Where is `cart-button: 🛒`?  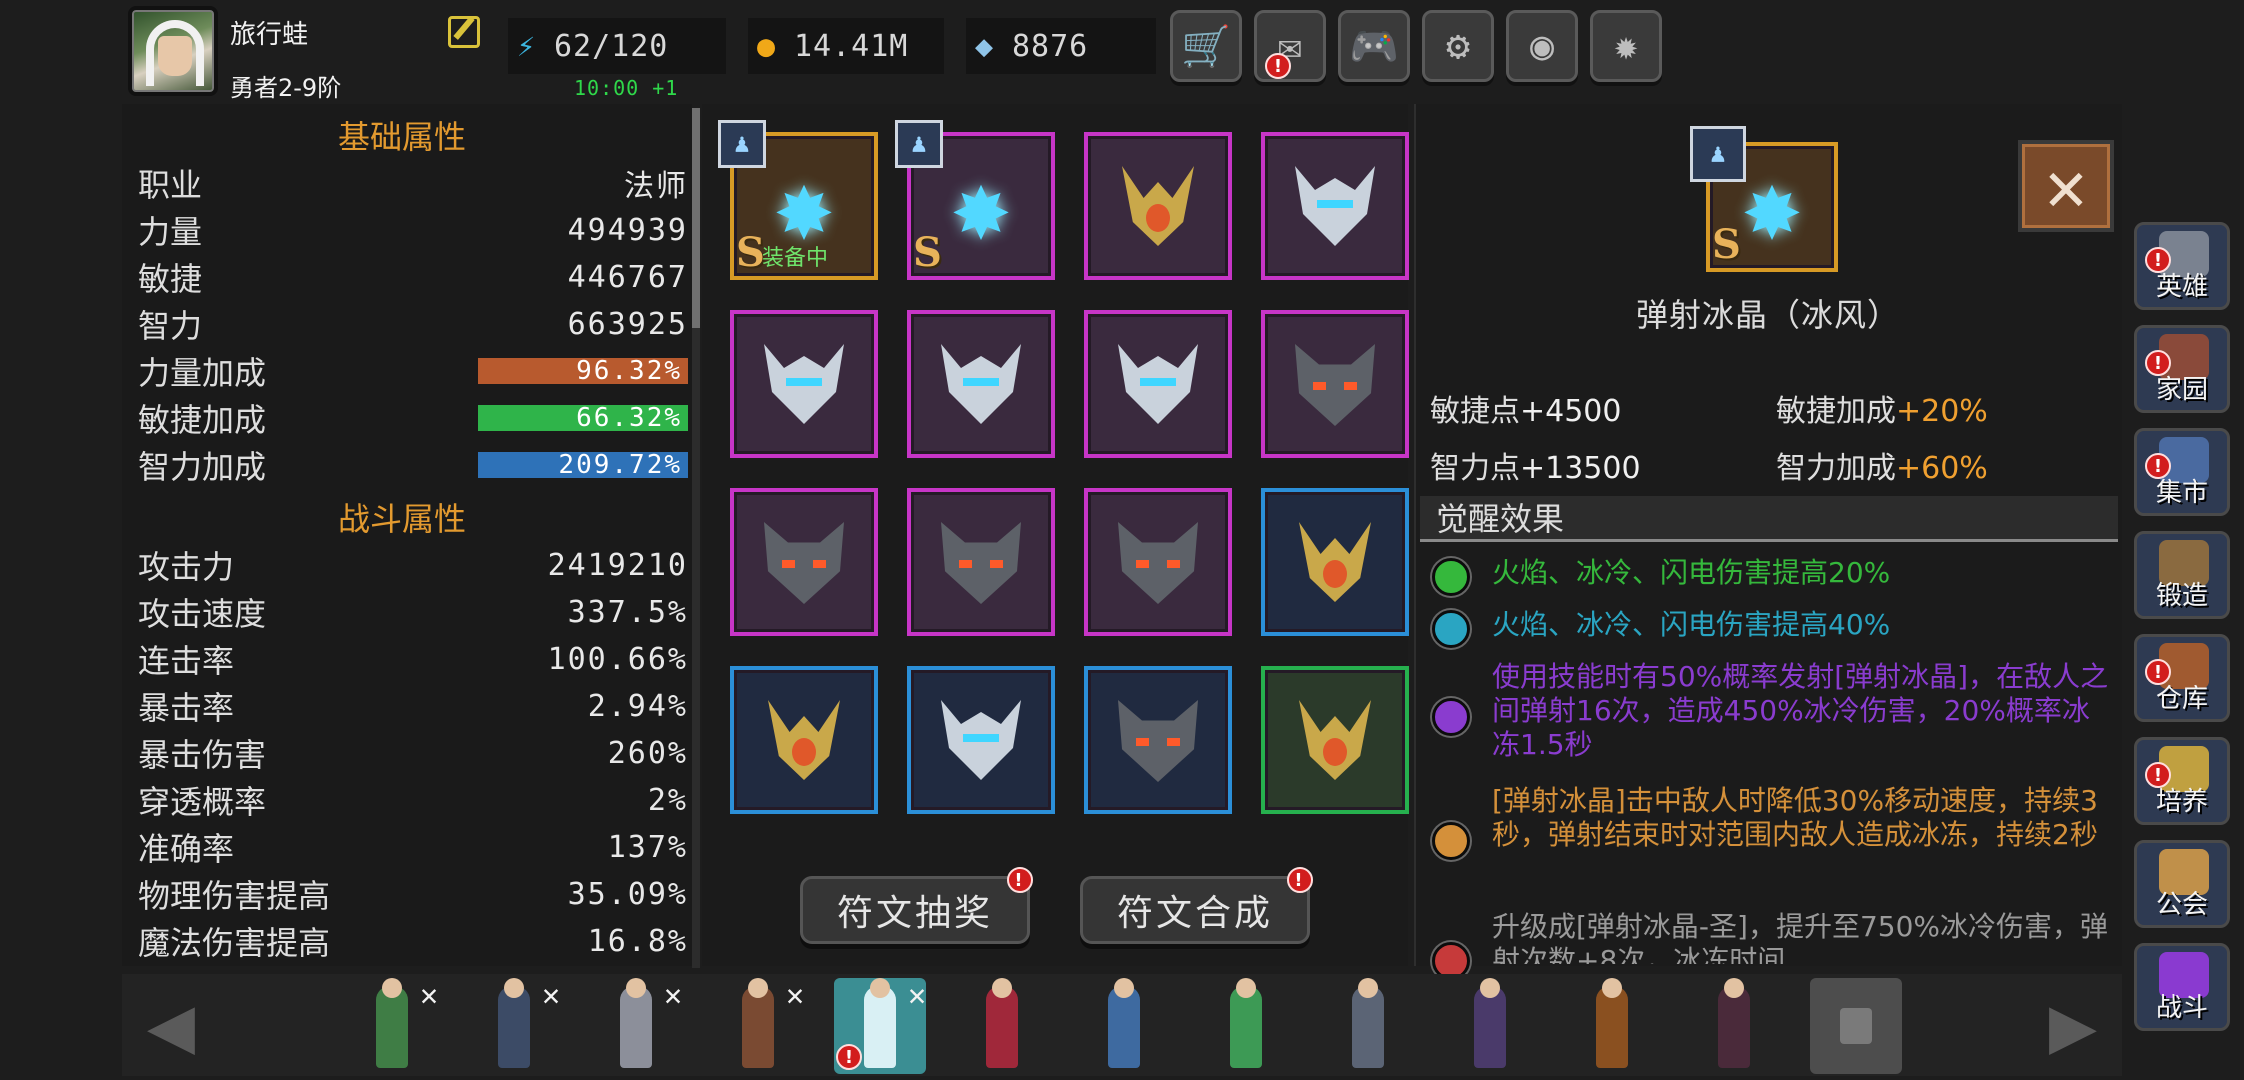
cart-button: 🛒 is located at coordinates (1206, 46).